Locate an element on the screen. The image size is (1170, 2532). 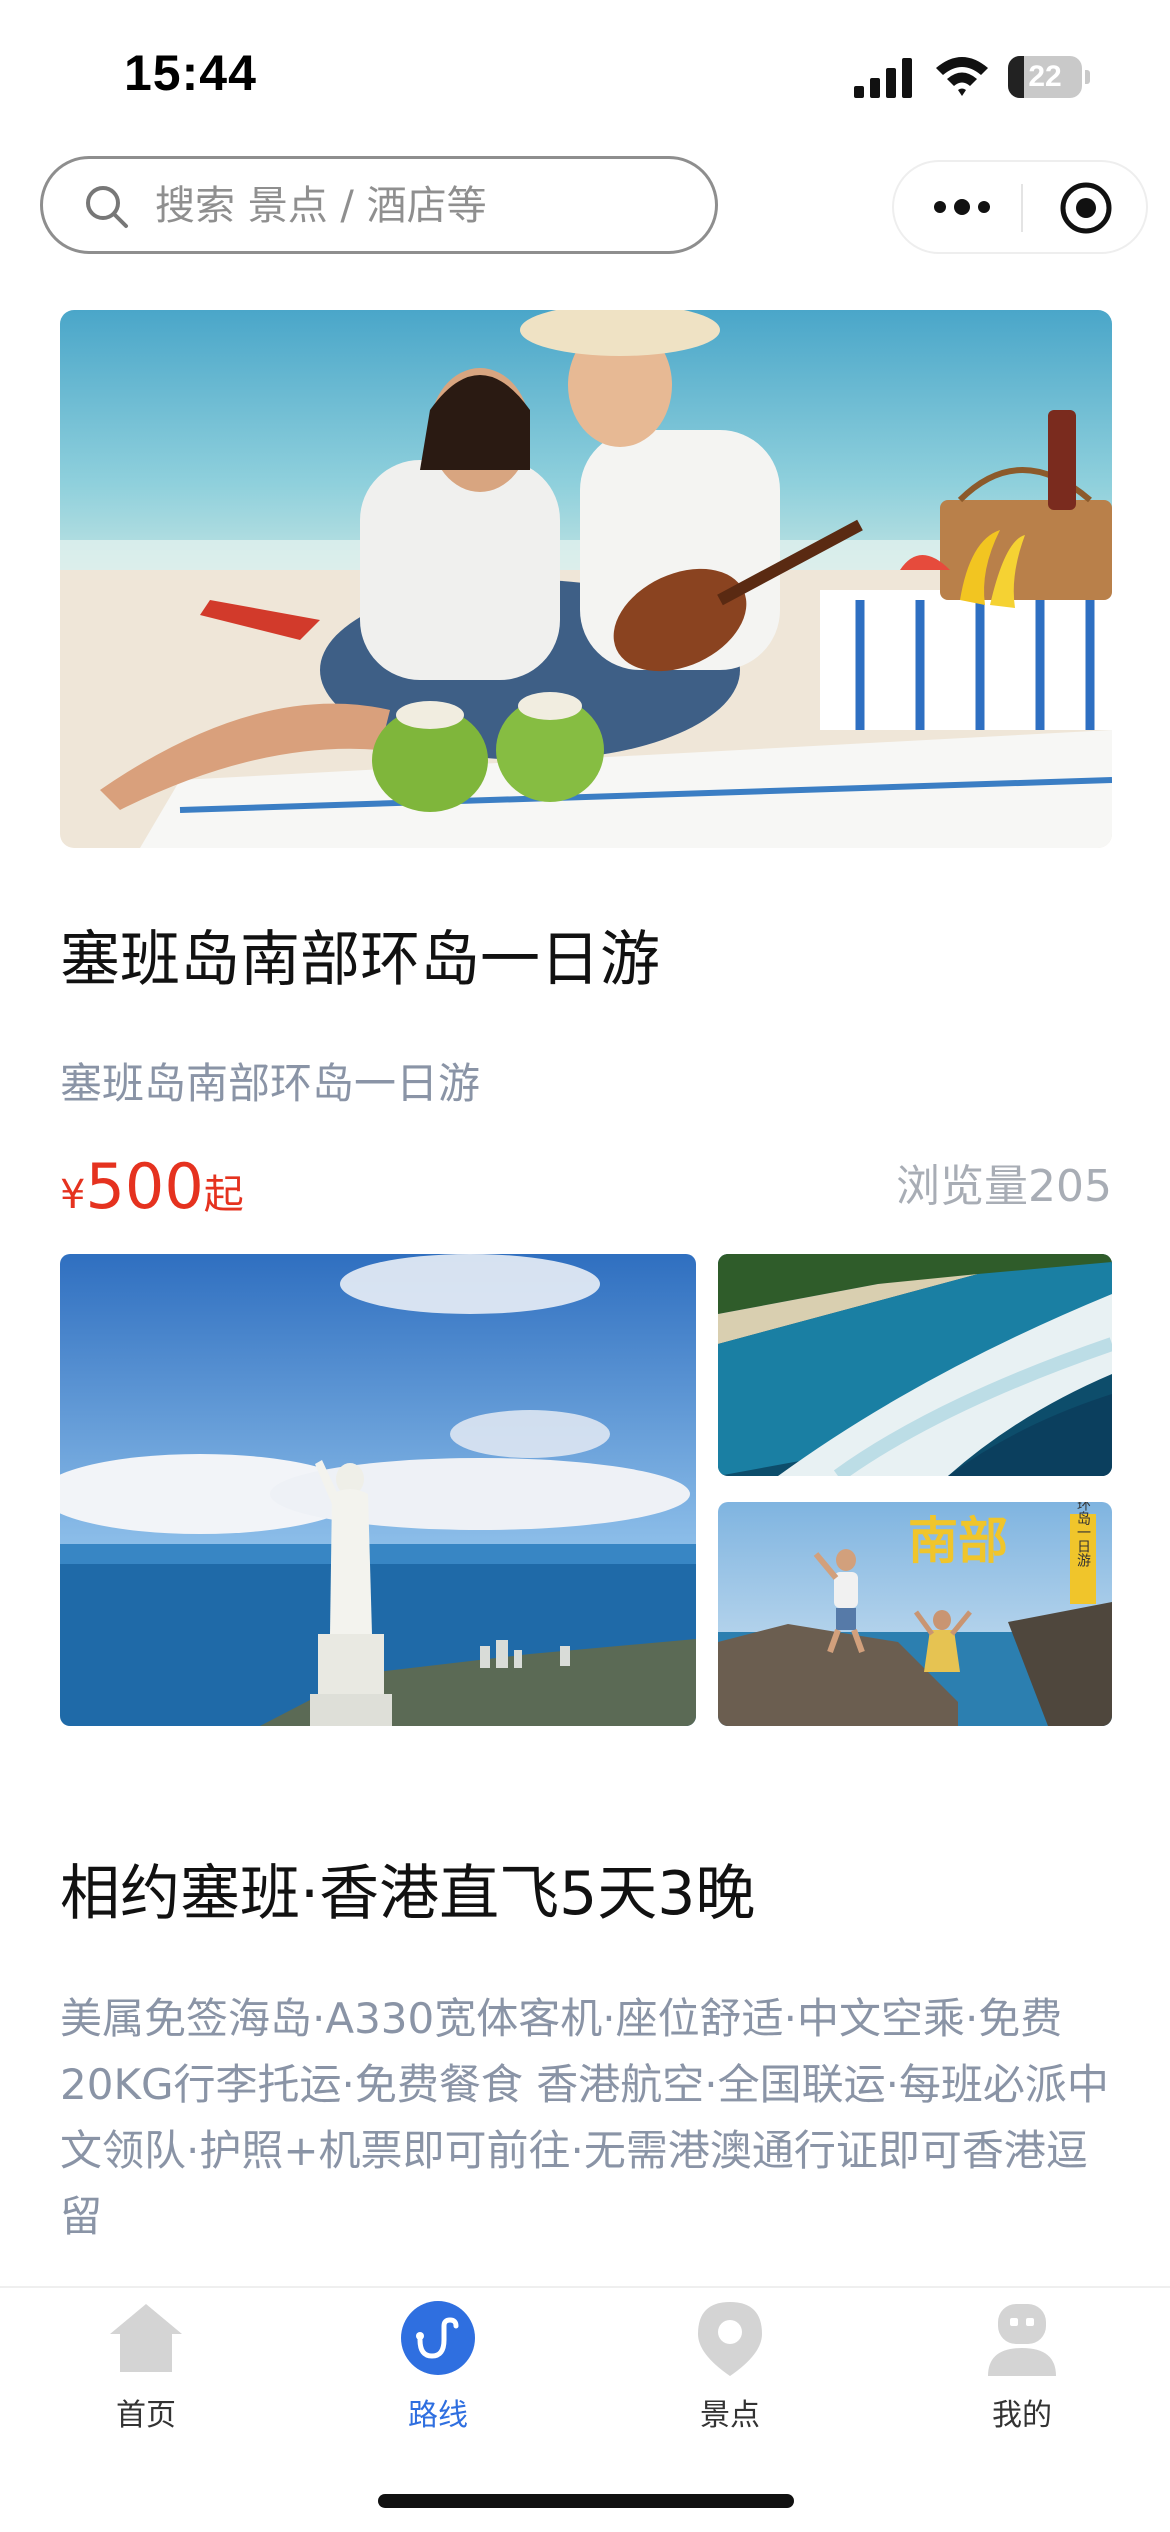
gallery-statue-photo is located at coordinates (378, 1490).